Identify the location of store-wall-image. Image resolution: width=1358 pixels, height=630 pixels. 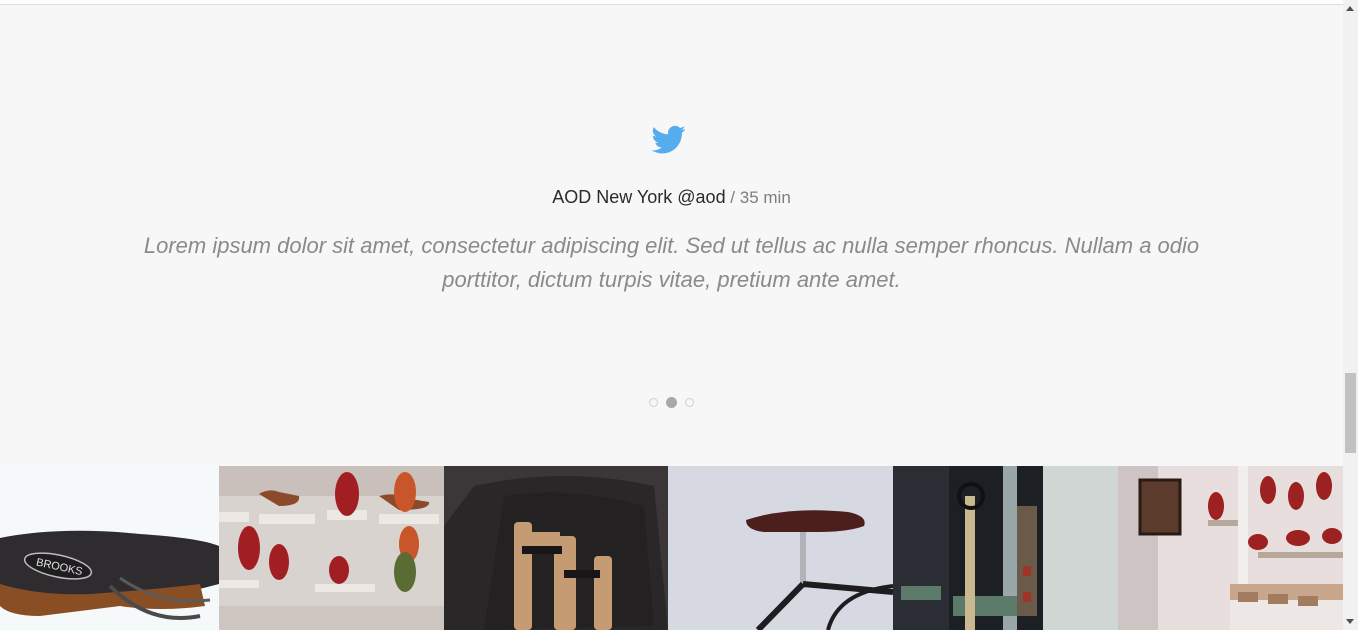
(1230, 548).